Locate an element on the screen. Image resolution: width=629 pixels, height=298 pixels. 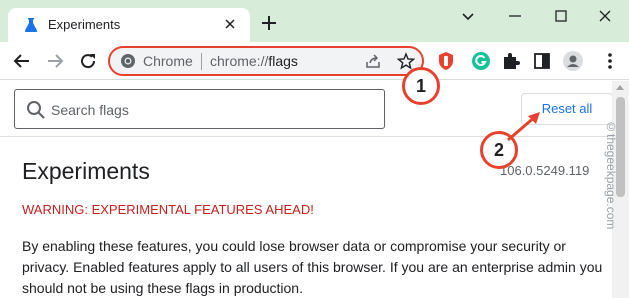
side-panel-icon is located at coordinates (542, 61).